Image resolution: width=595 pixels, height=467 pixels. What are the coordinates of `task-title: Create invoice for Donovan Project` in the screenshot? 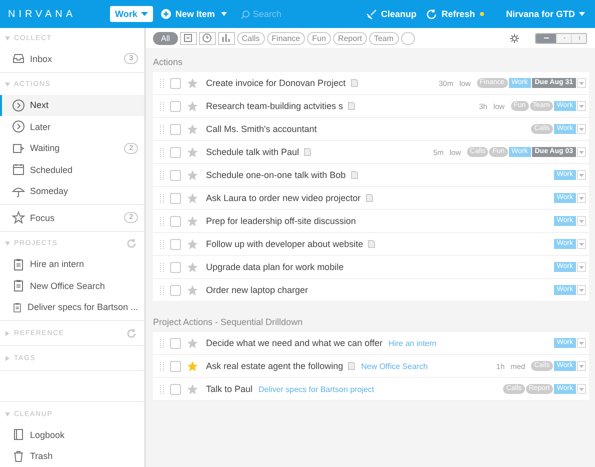 It's located at (276, 83).